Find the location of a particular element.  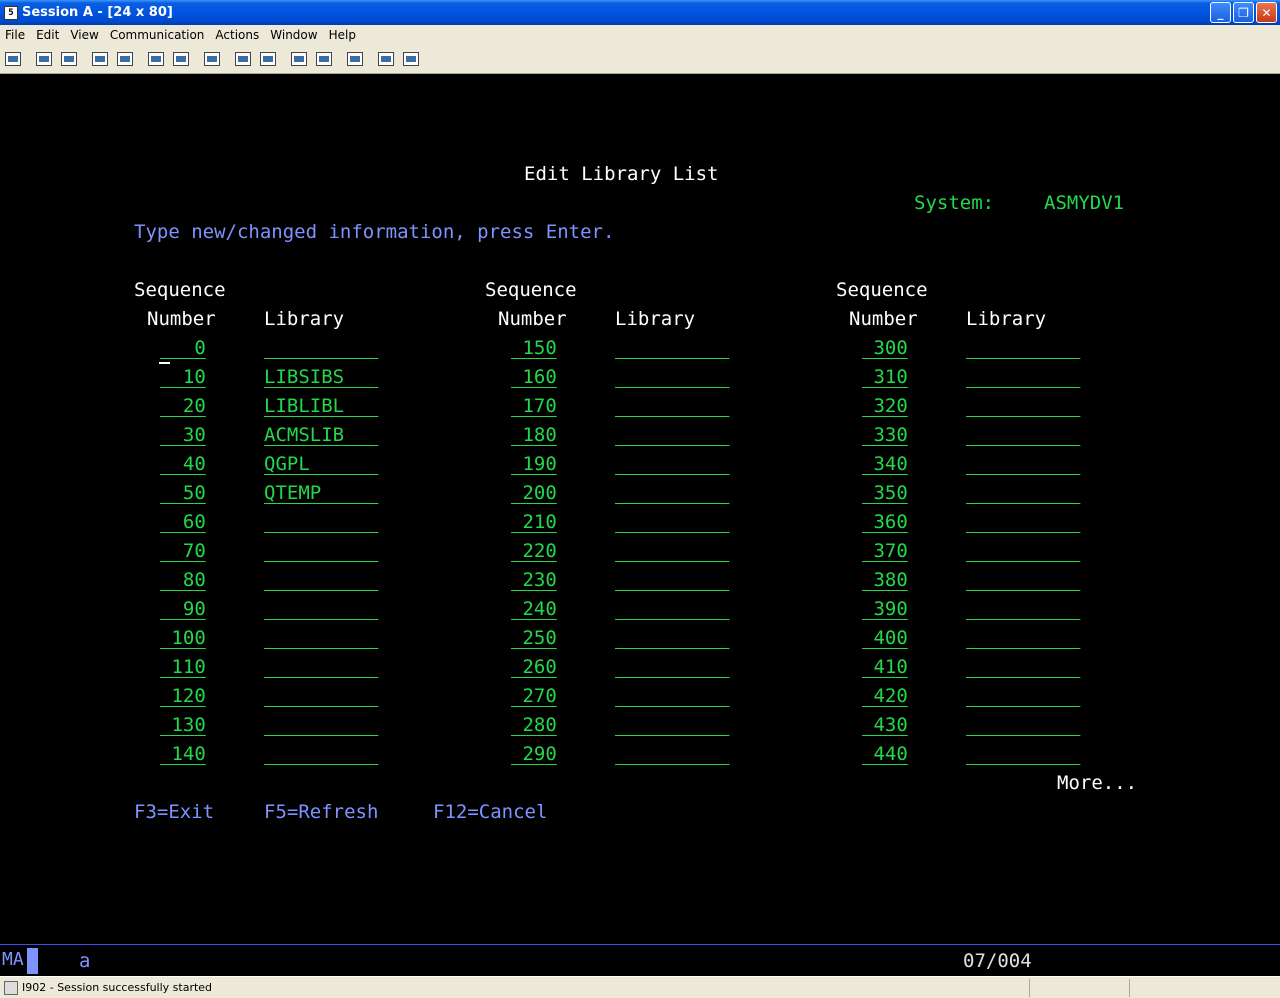

sequence-number-field: 190 is located at coordinates (533, 464).